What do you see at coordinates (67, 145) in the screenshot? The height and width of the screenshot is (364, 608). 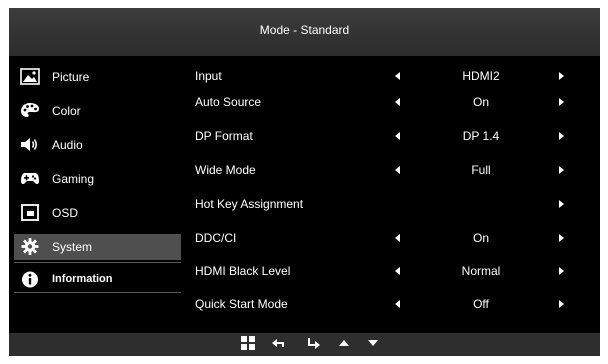 I see `sidebar-item-label: Audio` at bounding box center [67, 145].